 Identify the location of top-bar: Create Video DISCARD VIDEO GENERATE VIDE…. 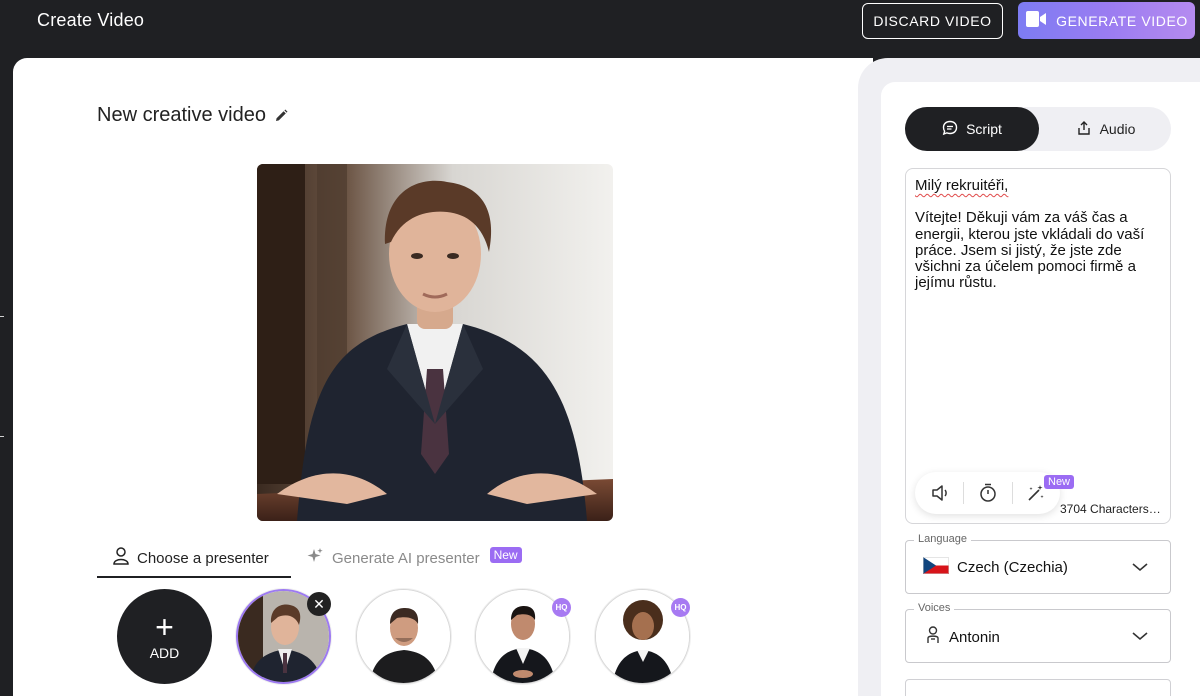
(600, 29).